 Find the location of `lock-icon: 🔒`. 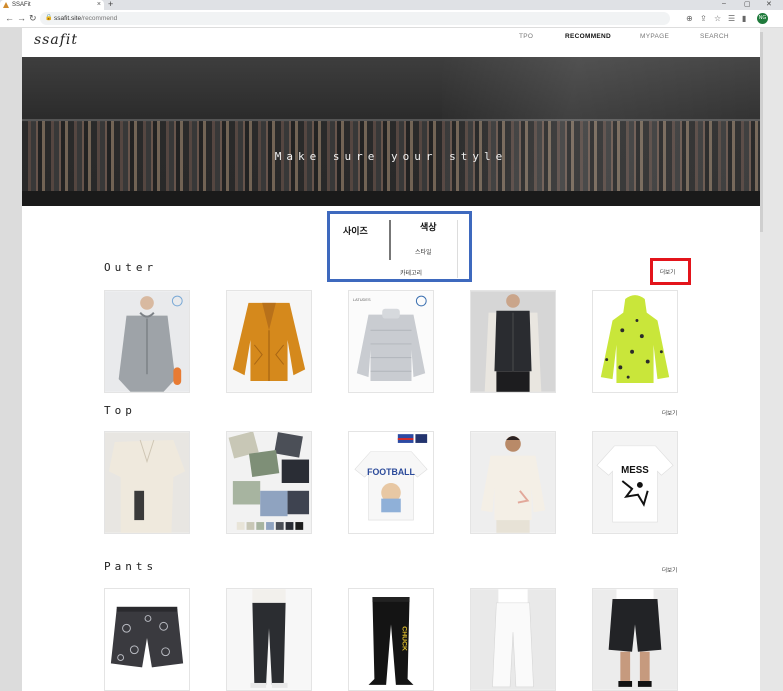

lock-icon: 🔒 is located at coordinates (49, 18).